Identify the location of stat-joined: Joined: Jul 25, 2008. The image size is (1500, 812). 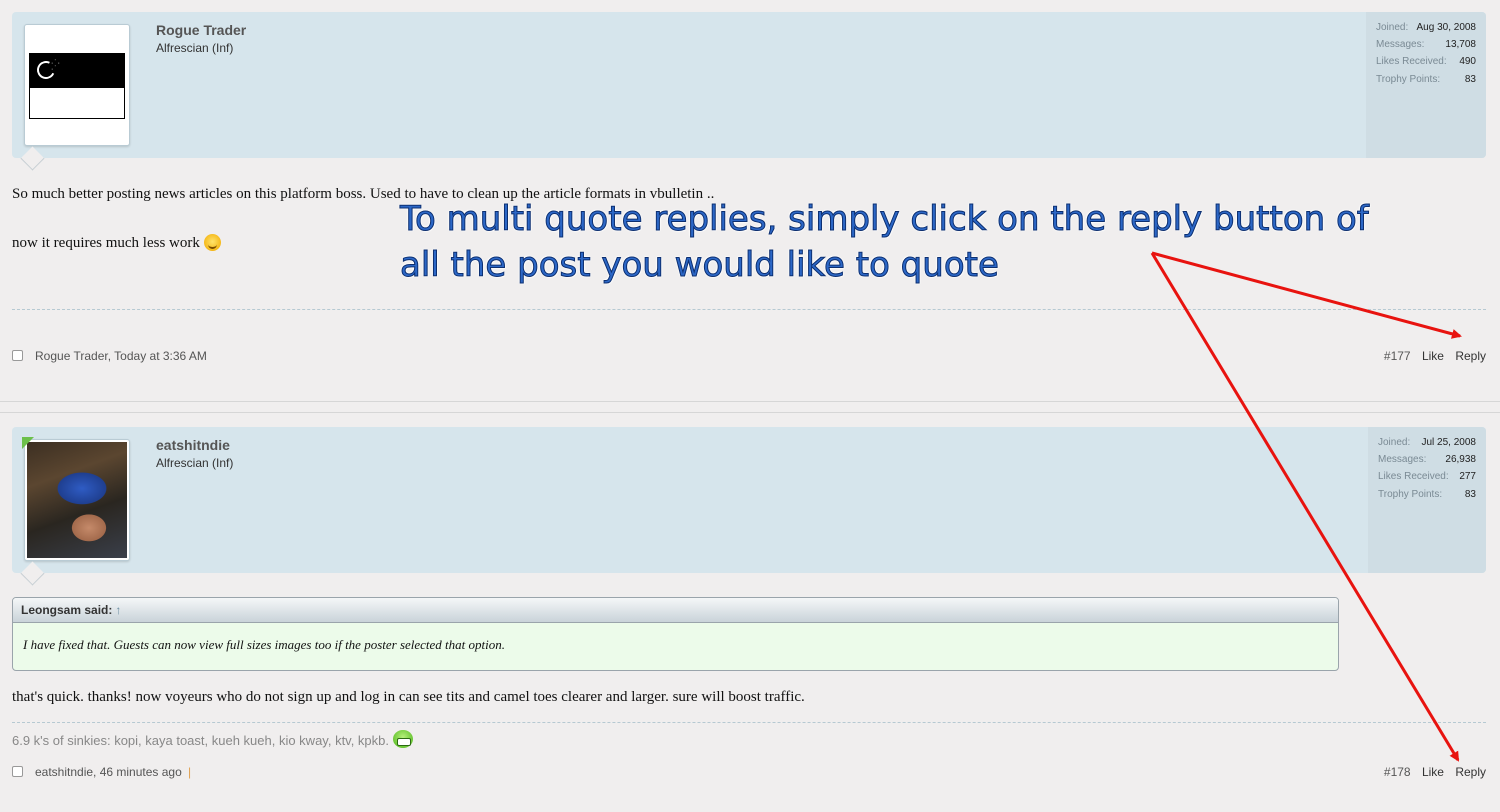
(1427, 442).